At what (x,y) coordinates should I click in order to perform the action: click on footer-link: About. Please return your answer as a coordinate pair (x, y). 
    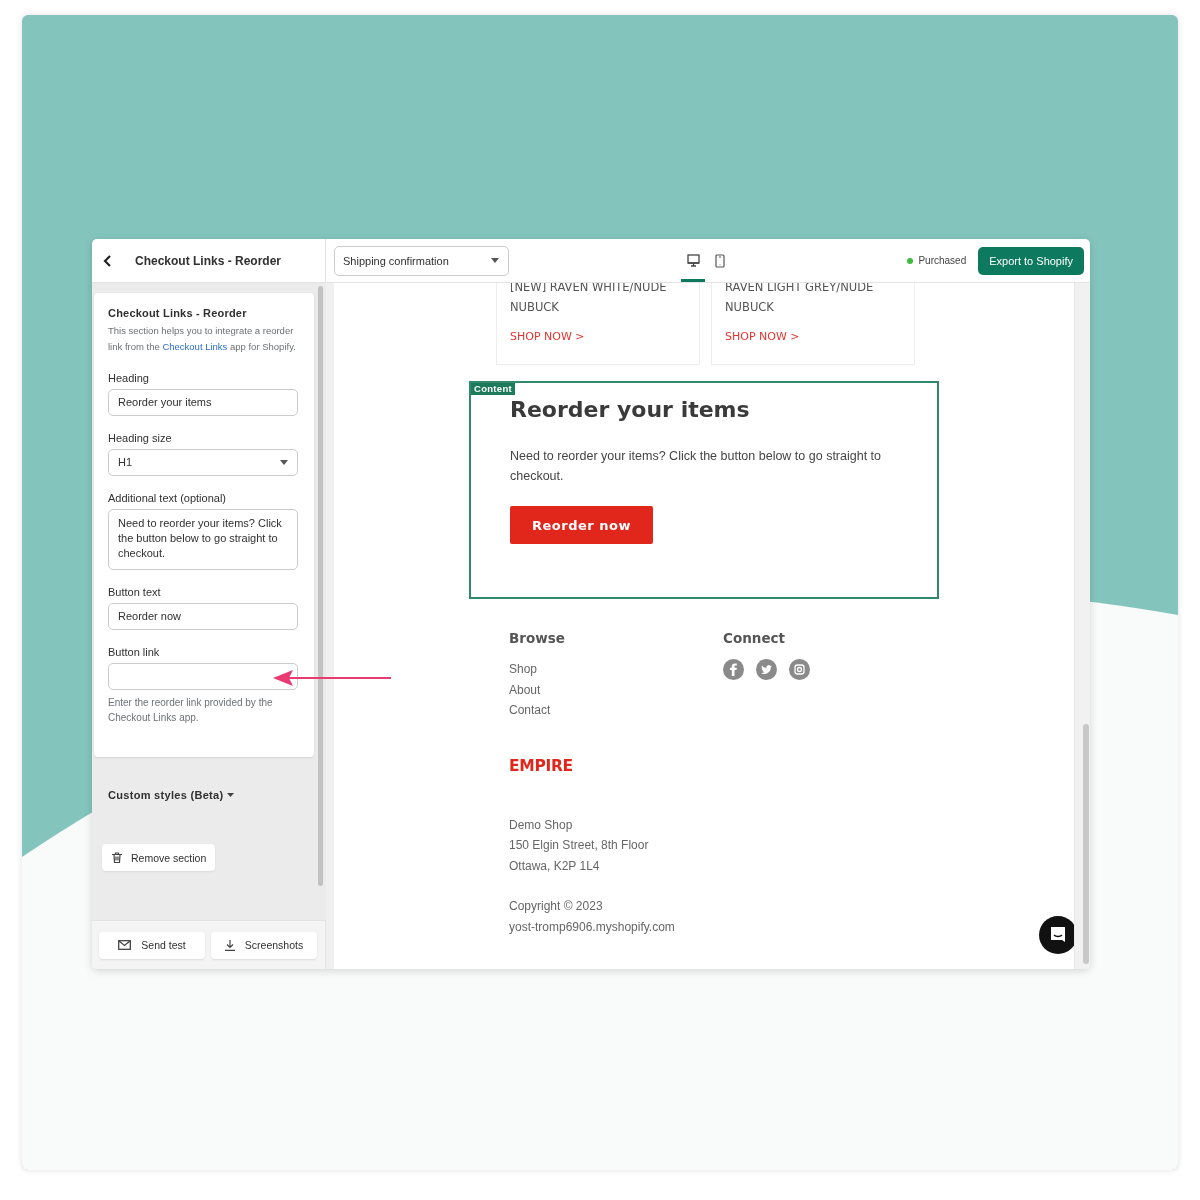
    Looking at the image, I should click on (525, 689).